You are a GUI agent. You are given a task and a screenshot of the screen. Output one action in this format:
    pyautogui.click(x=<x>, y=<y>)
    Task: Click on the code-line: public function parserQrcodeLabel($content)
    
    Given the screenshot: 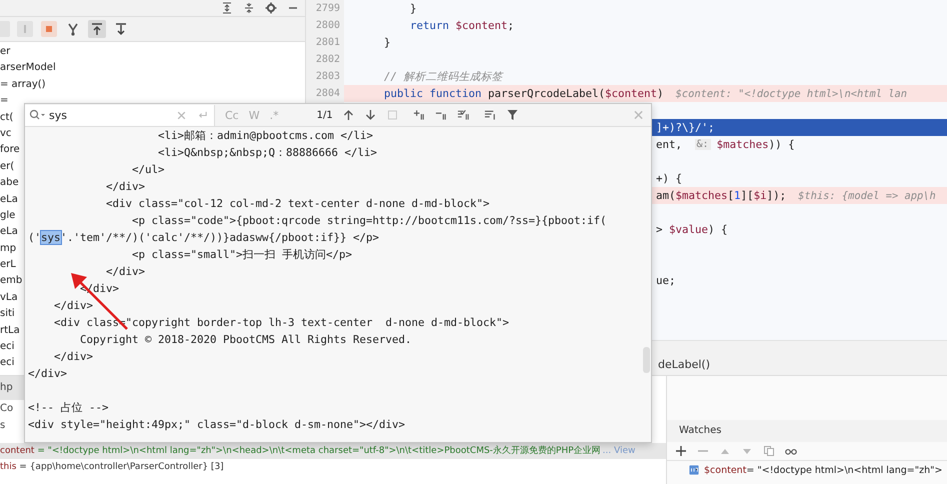 What is the action you would take?
    pyautogui.click(x=523, y=93)
    